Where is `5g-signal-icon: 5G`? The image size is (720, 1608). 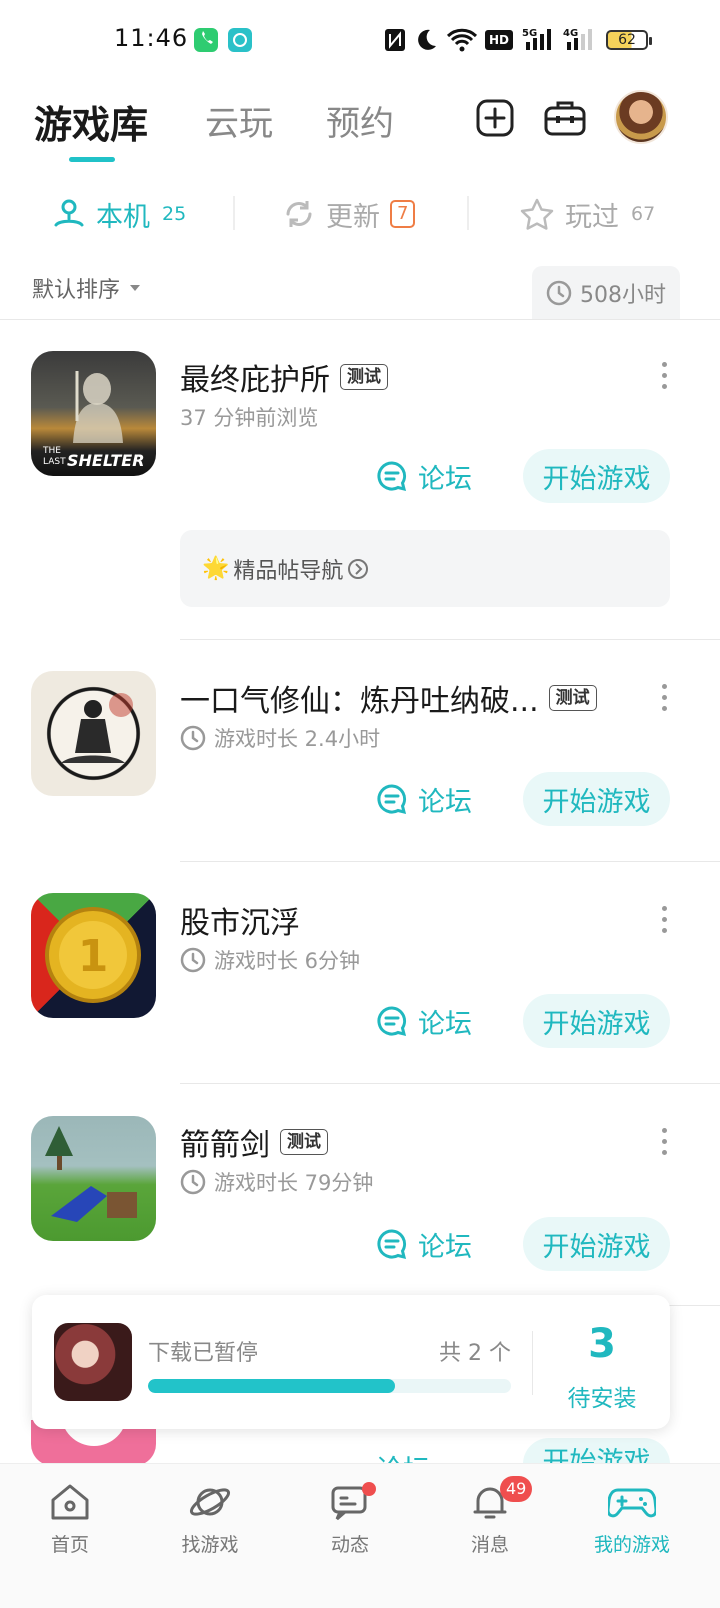
5g-signal-icon: 5G is located at coordinates (536, 39).